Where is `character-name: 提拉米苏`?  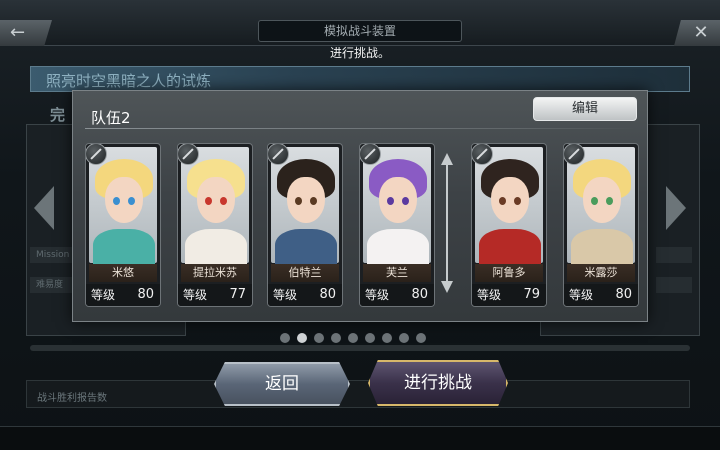
character-name: 提拉米苏 is located at coordinates (215, 273).